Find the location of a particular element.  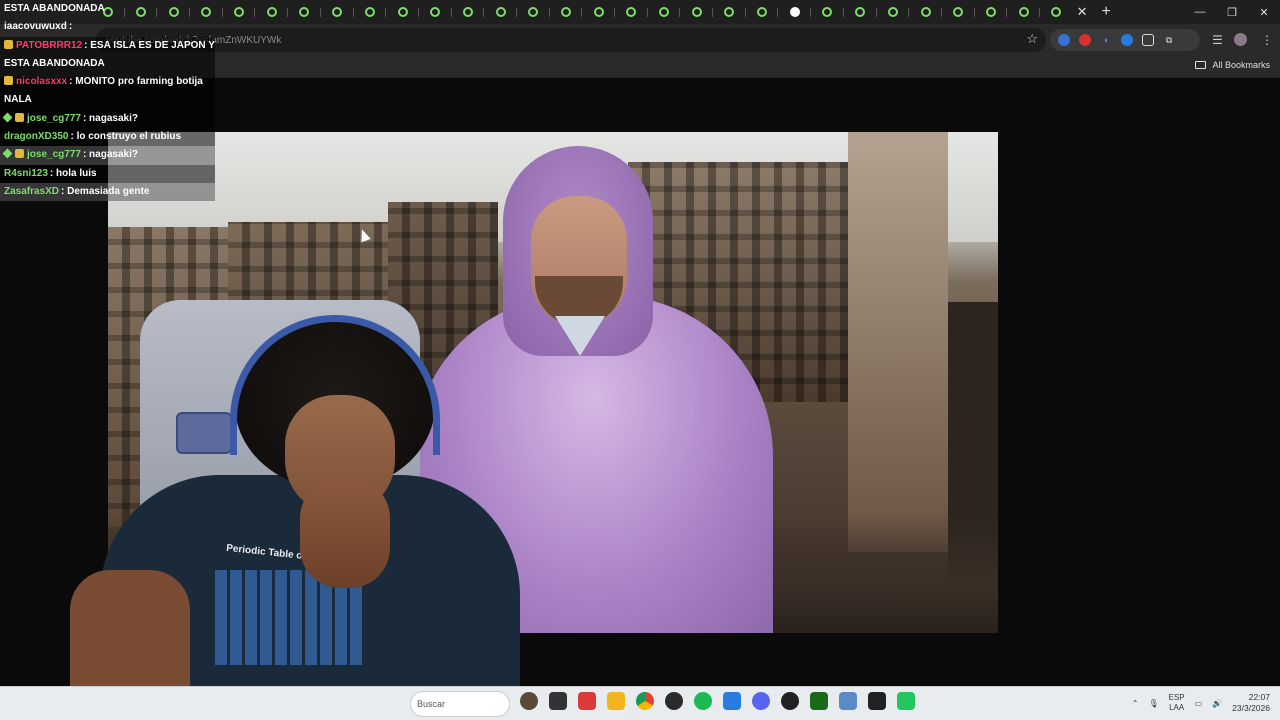

extensions-group: ◗ ⧉ is located at coordinates (1125, 40).